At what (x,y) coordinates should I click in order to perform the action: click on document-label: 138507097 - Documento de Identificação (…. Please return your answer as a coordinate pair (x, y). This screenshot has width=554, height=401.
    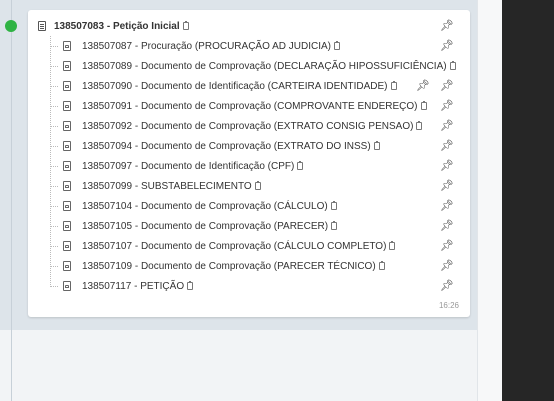
    Looking at the image, I should click on (188, 166).